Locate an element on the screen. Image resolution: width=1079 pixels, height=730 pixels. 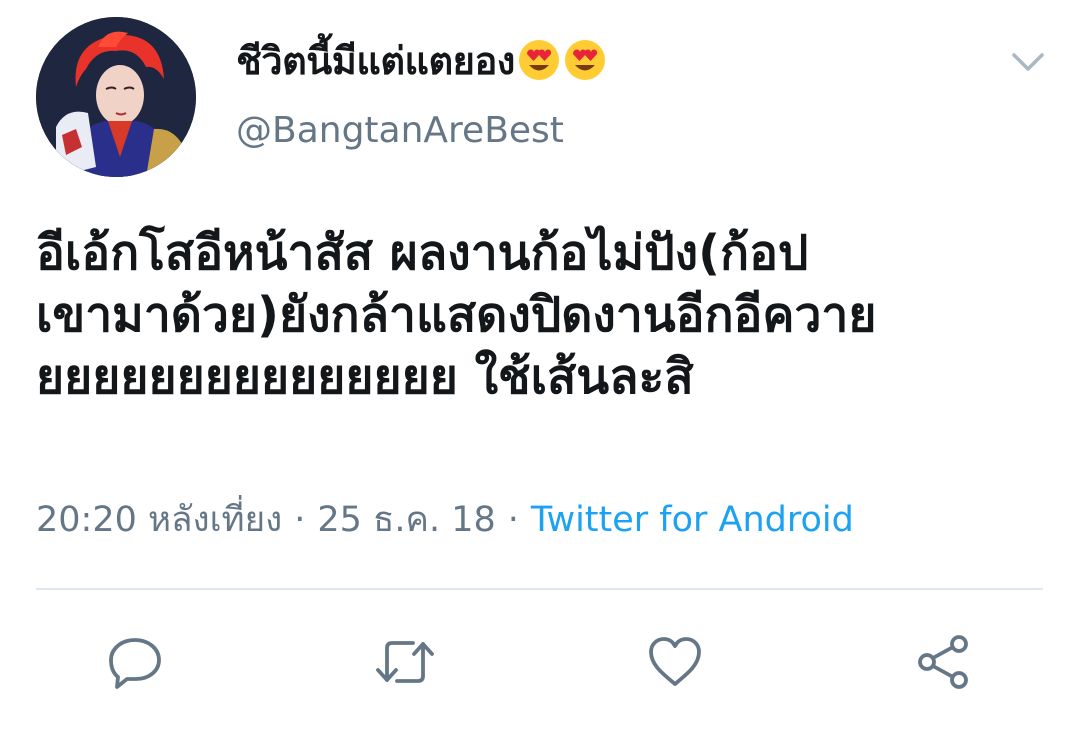
tweet-actions is located at coordinates (539, 662).